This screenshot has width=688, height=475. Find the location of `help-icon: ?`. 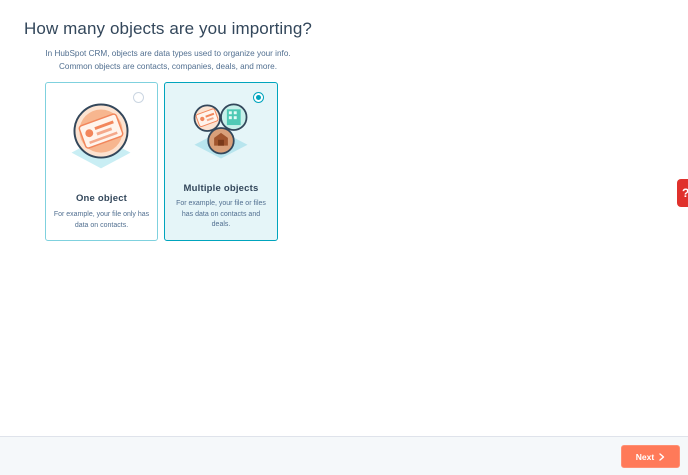

help-icon: ? is located at coordinates (685, 193).